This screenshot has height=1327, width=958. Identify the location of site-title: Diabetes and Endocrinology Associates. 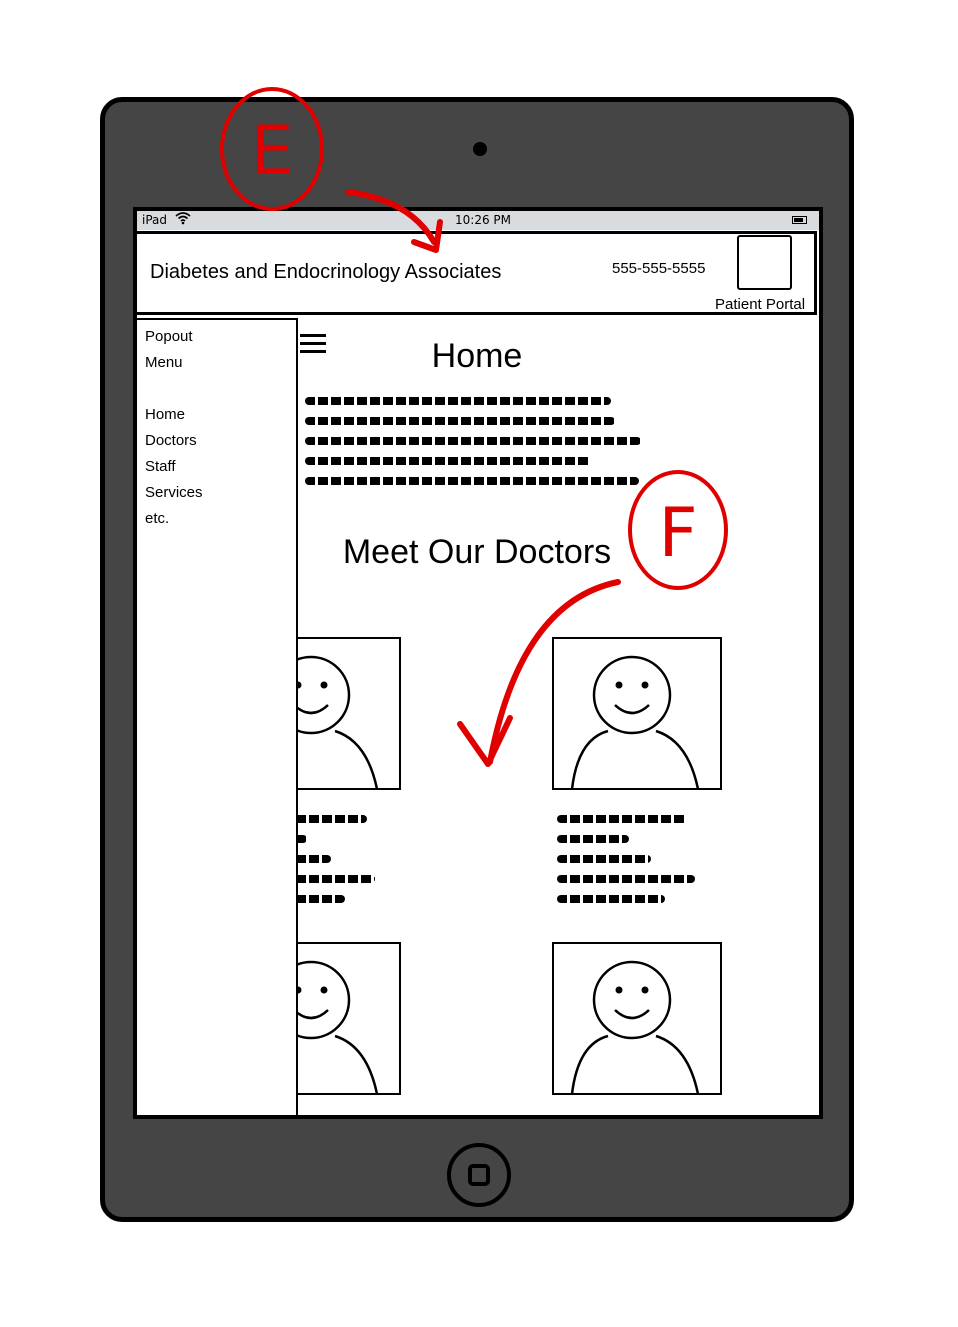
(325, 272).